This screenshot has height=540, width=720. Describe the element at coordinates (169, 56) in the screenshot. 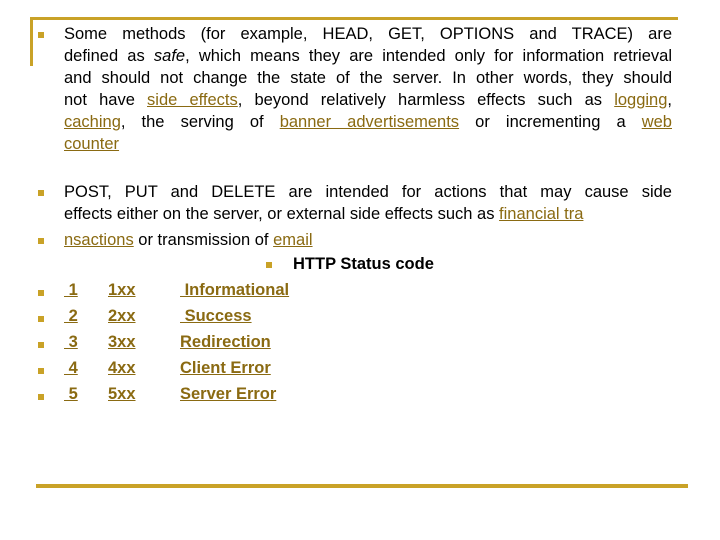

I see `emphasis-text: safe` at that location.